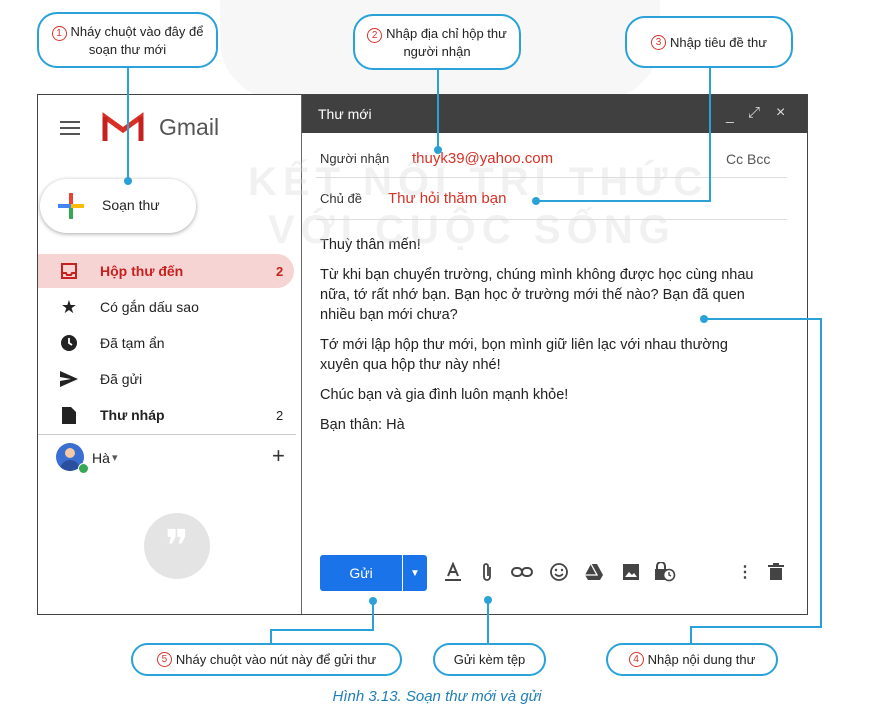 Image resolution: width=874 pixels, height=717 pixels. What do you see at coordinates (754, 112) in the screenshot?
I see `expand-icon: ⤢` at bounding box center [754, 112].